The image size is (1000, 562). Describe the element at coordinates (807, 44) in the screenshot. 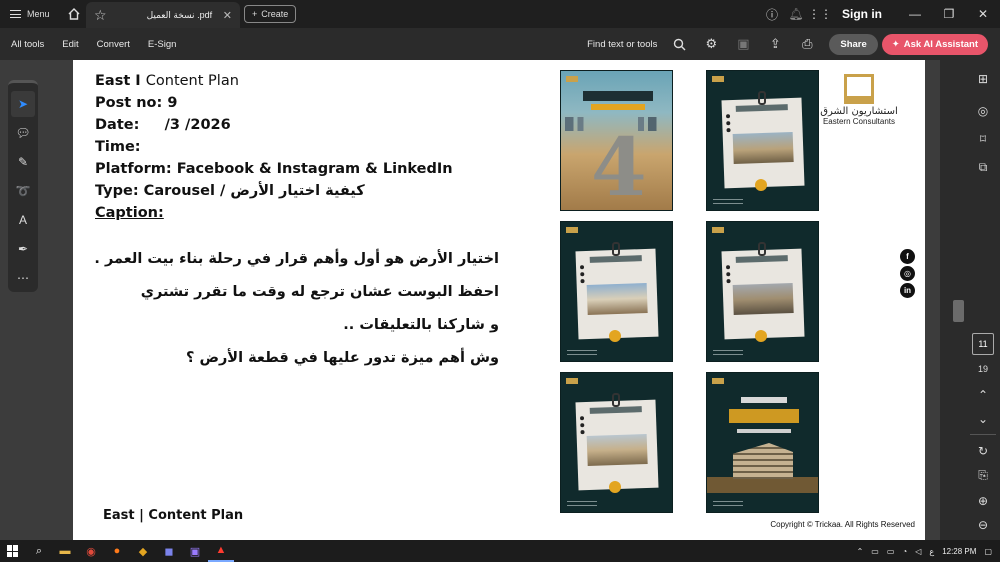

I see `print-icon: ⎙` at that location.